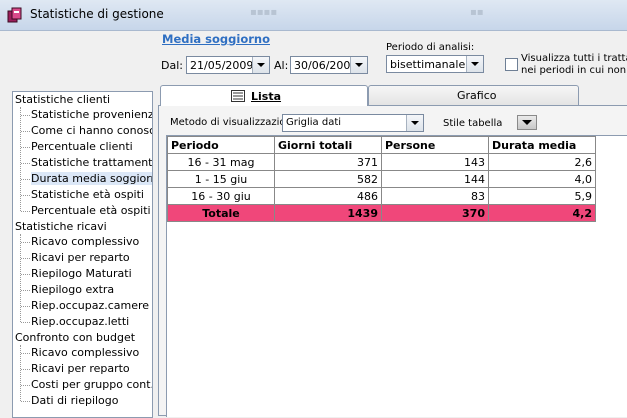  Describe the element at coordinates (281, 65) in the screenshot. I see `al-label: Al:` at that location.